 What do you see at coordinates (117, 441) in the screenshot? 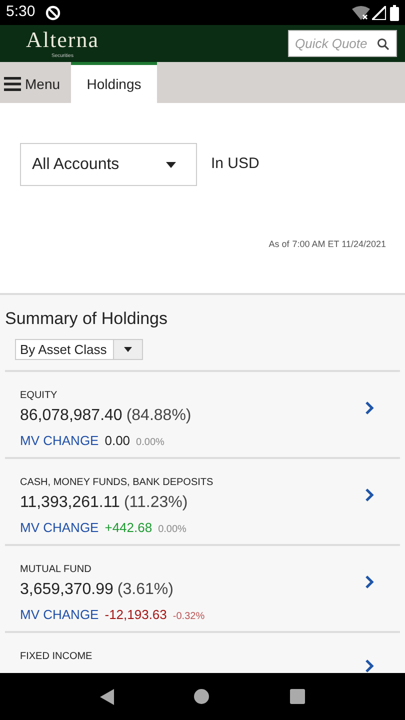
I see `mv-change-value: 0.00` at bounding box center [117, 441].